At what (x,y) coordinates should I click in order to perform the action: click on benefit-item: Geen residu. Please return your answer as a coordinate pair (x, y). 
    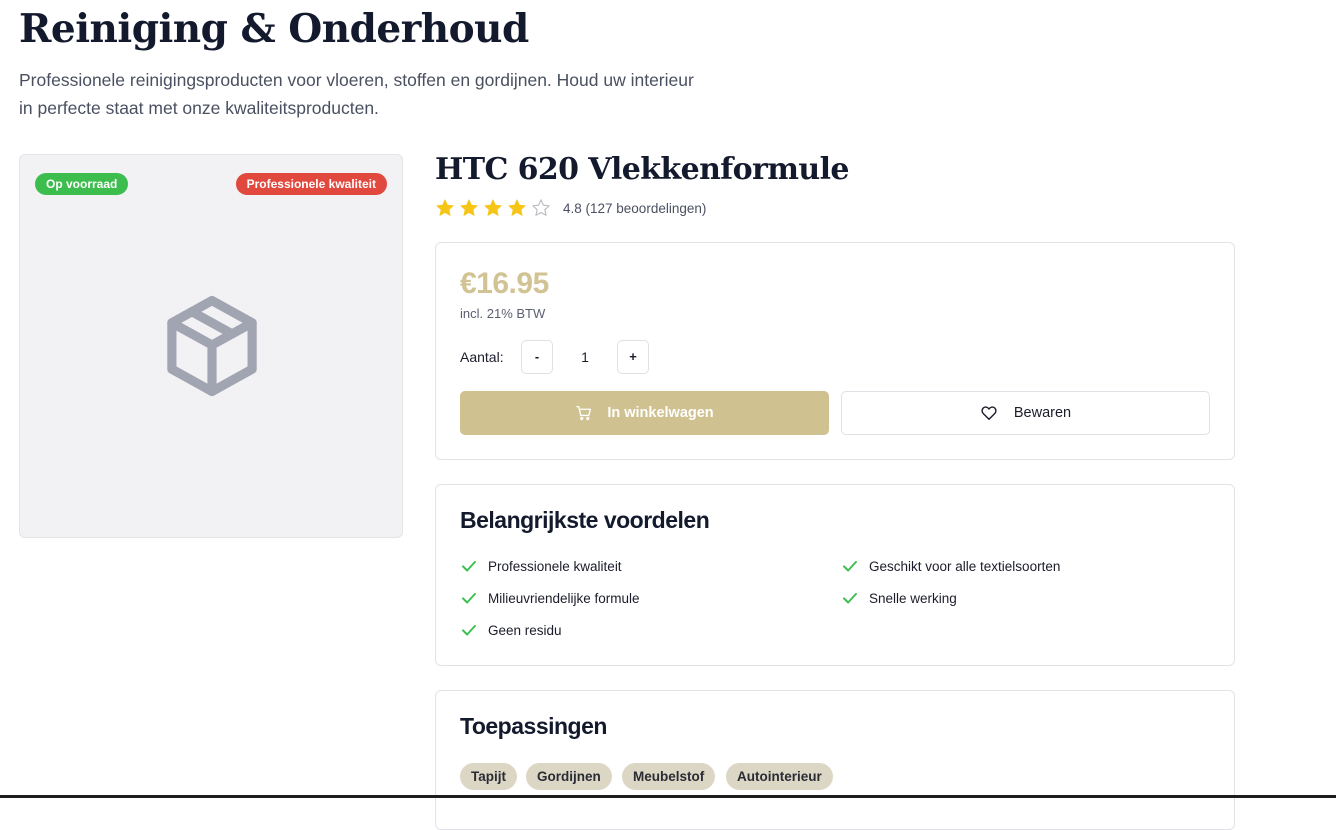
    Looking at the image, I should click on (511, 630).